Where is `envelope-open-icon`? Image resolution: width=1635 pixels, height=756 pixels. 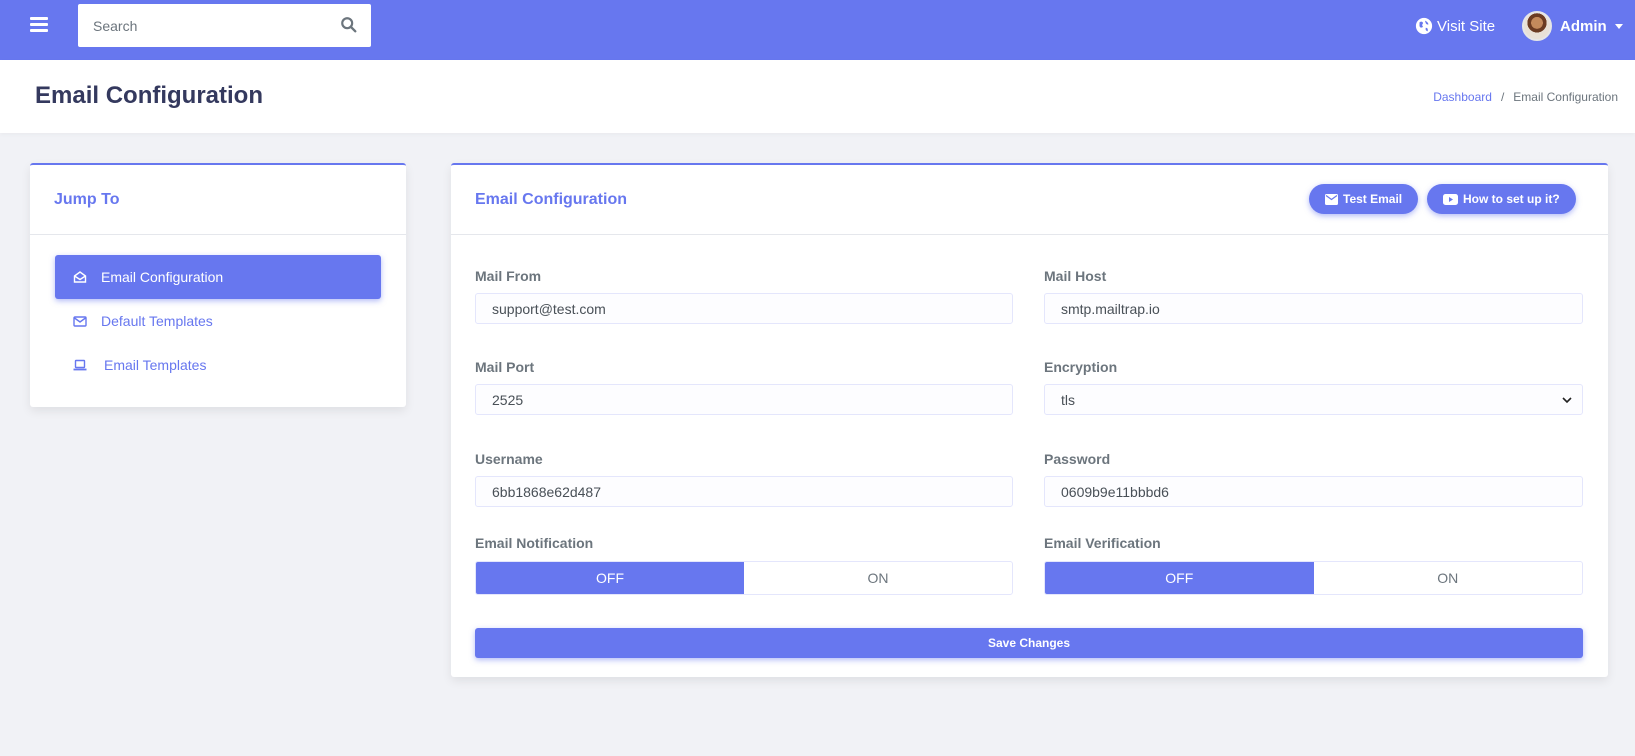
envelope-open-icon is located at coordinates (80, 277).